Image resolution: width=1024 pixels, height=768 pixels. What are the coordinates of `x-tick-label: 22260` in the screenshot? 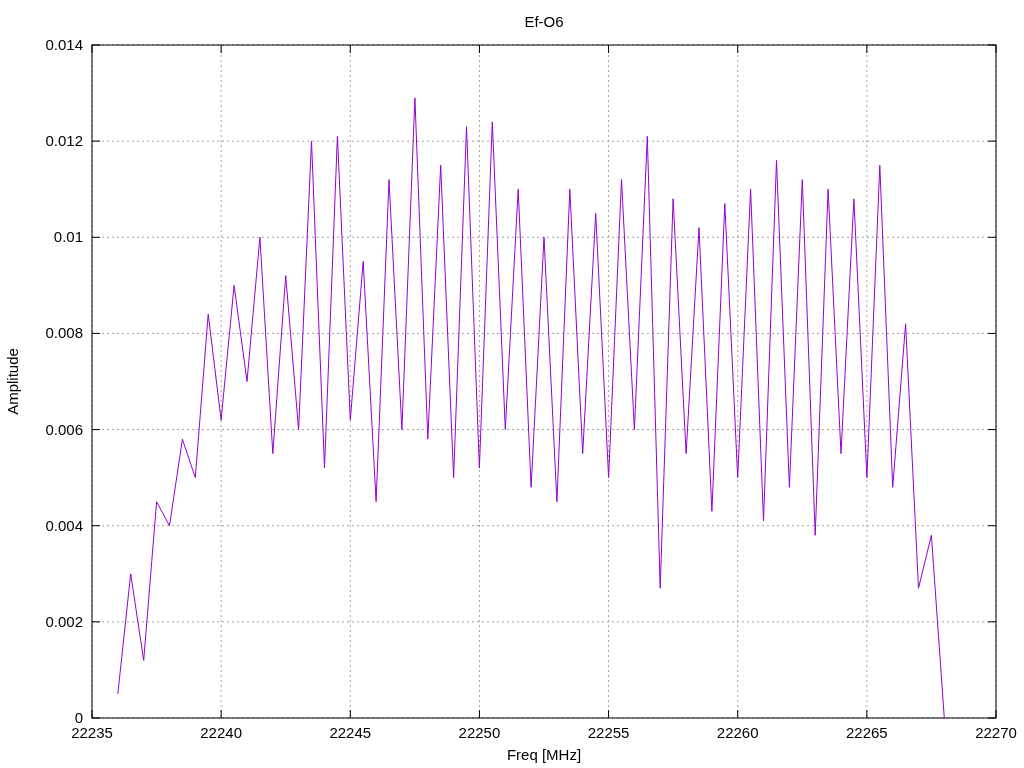 It's located at (737, 732).